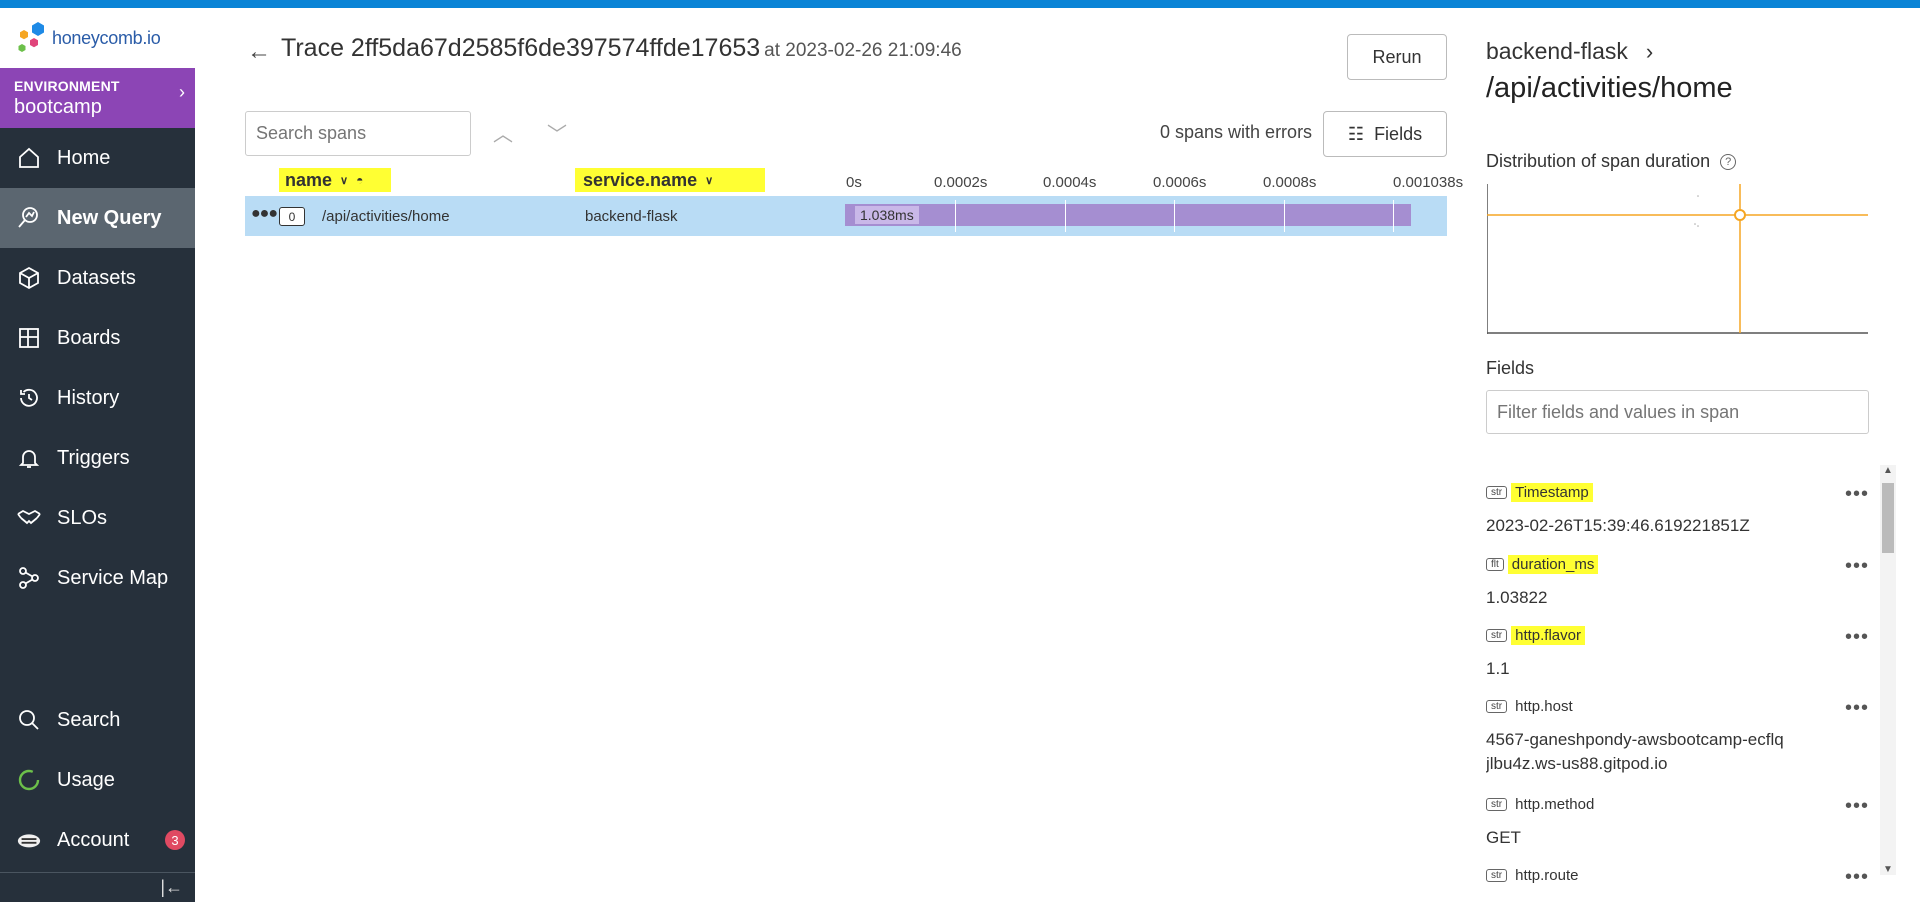 Image resolution: width=1920 pixels, height=902 pixels. What do you see at coordinates (863, 50) in the screenshot?
I see `trace-timestamp: at 2023-02-26 21:09:46` at bounding box center [863, 50].